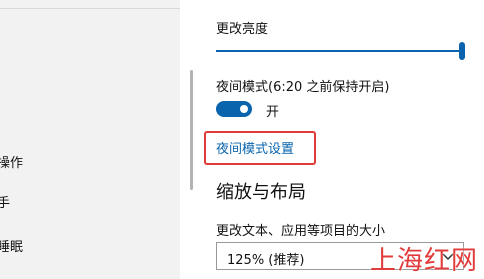 This screenshot has height=279, width=484. I want to click on night-mode-toggle, so click(234, 109).